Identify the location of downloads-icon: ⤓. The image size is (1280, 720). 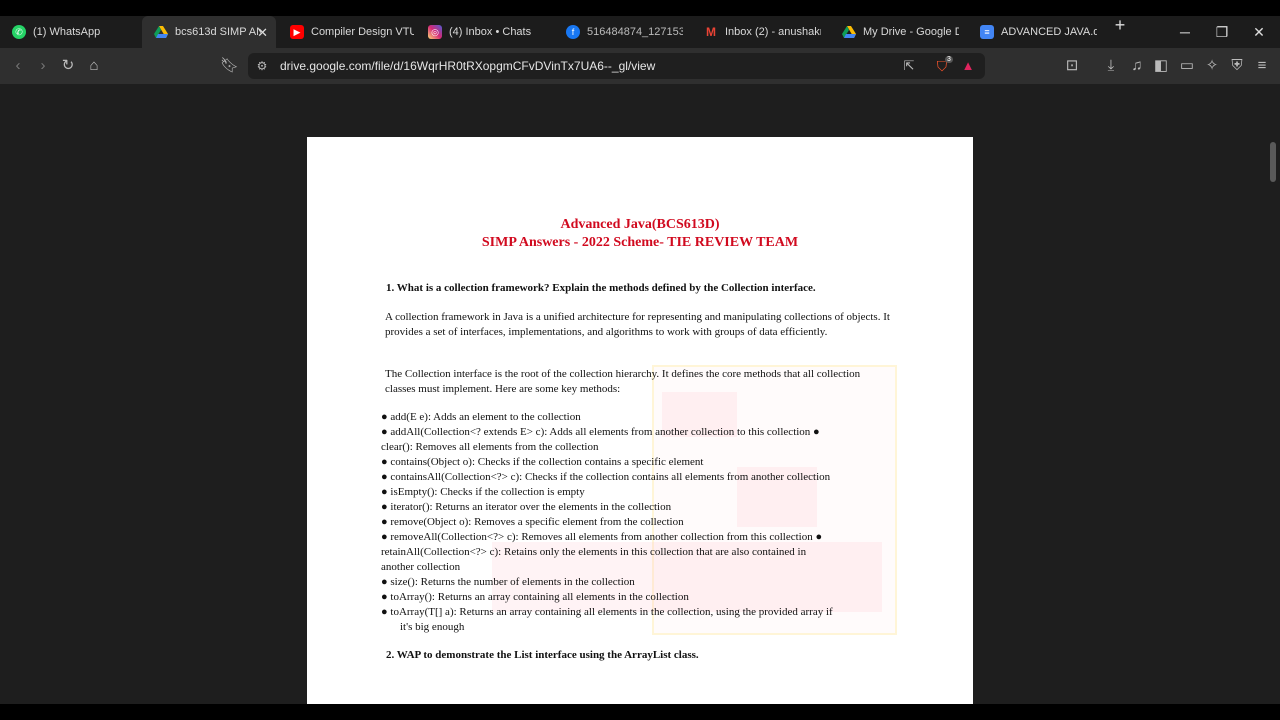
(1111, 66).